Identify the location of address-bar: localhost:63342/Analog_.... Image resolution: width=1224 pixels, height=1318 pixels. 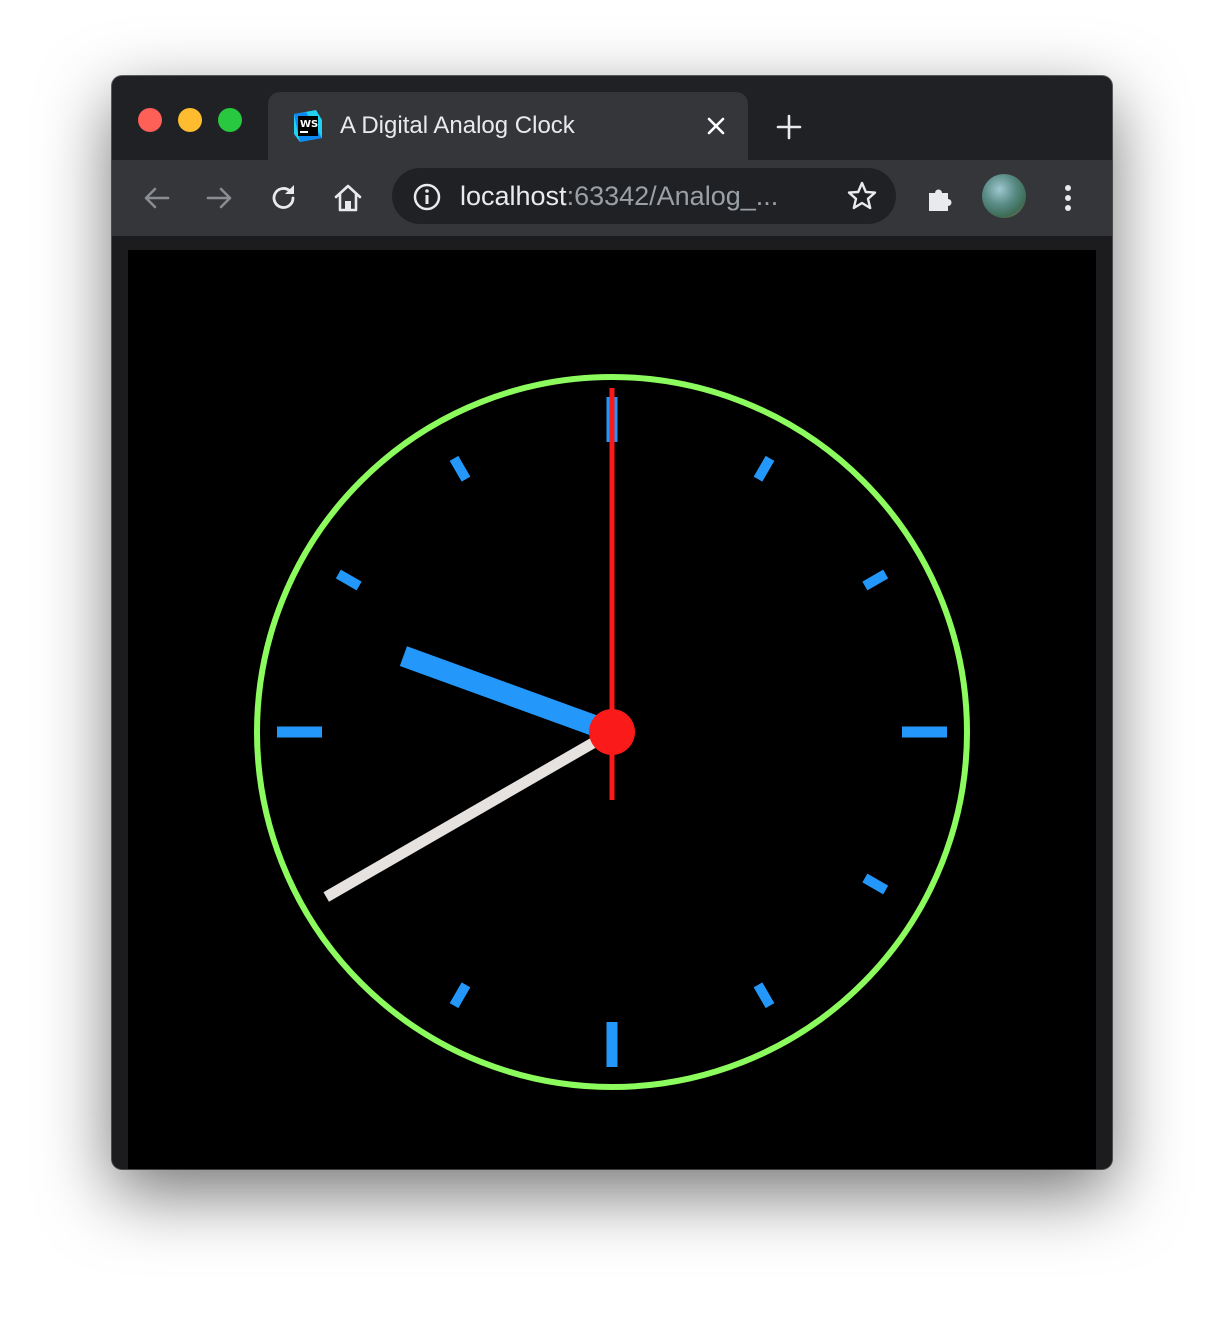
(644, 196).